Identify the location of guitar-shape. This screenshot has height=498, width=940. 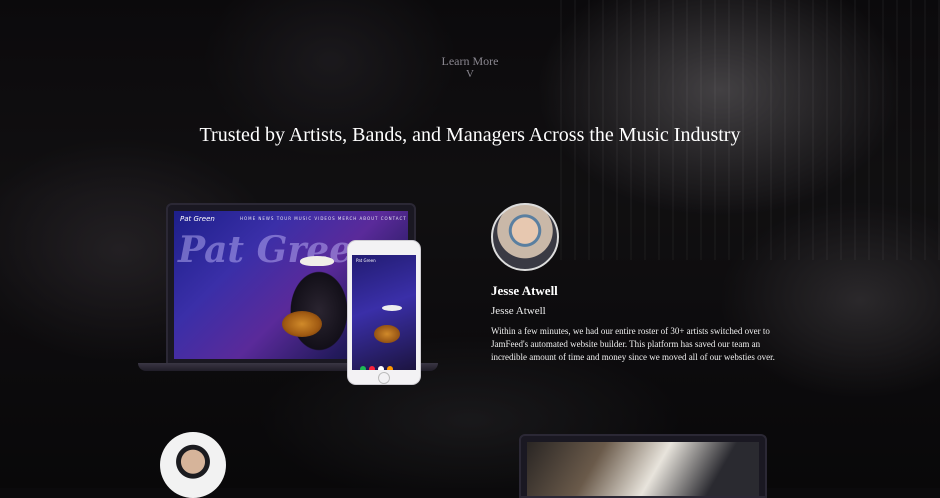
(302, 324).